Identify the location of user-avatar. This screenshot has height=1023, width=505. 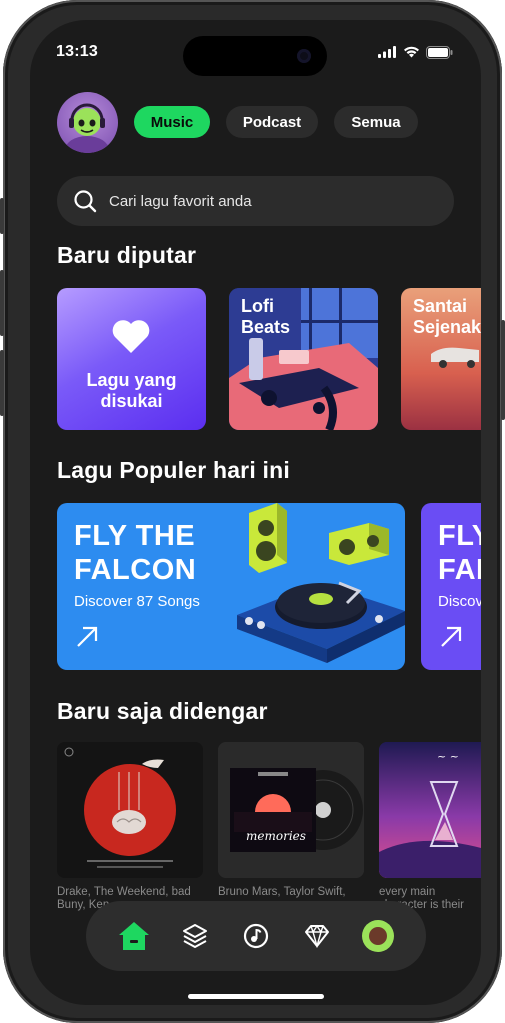
(87, 122).